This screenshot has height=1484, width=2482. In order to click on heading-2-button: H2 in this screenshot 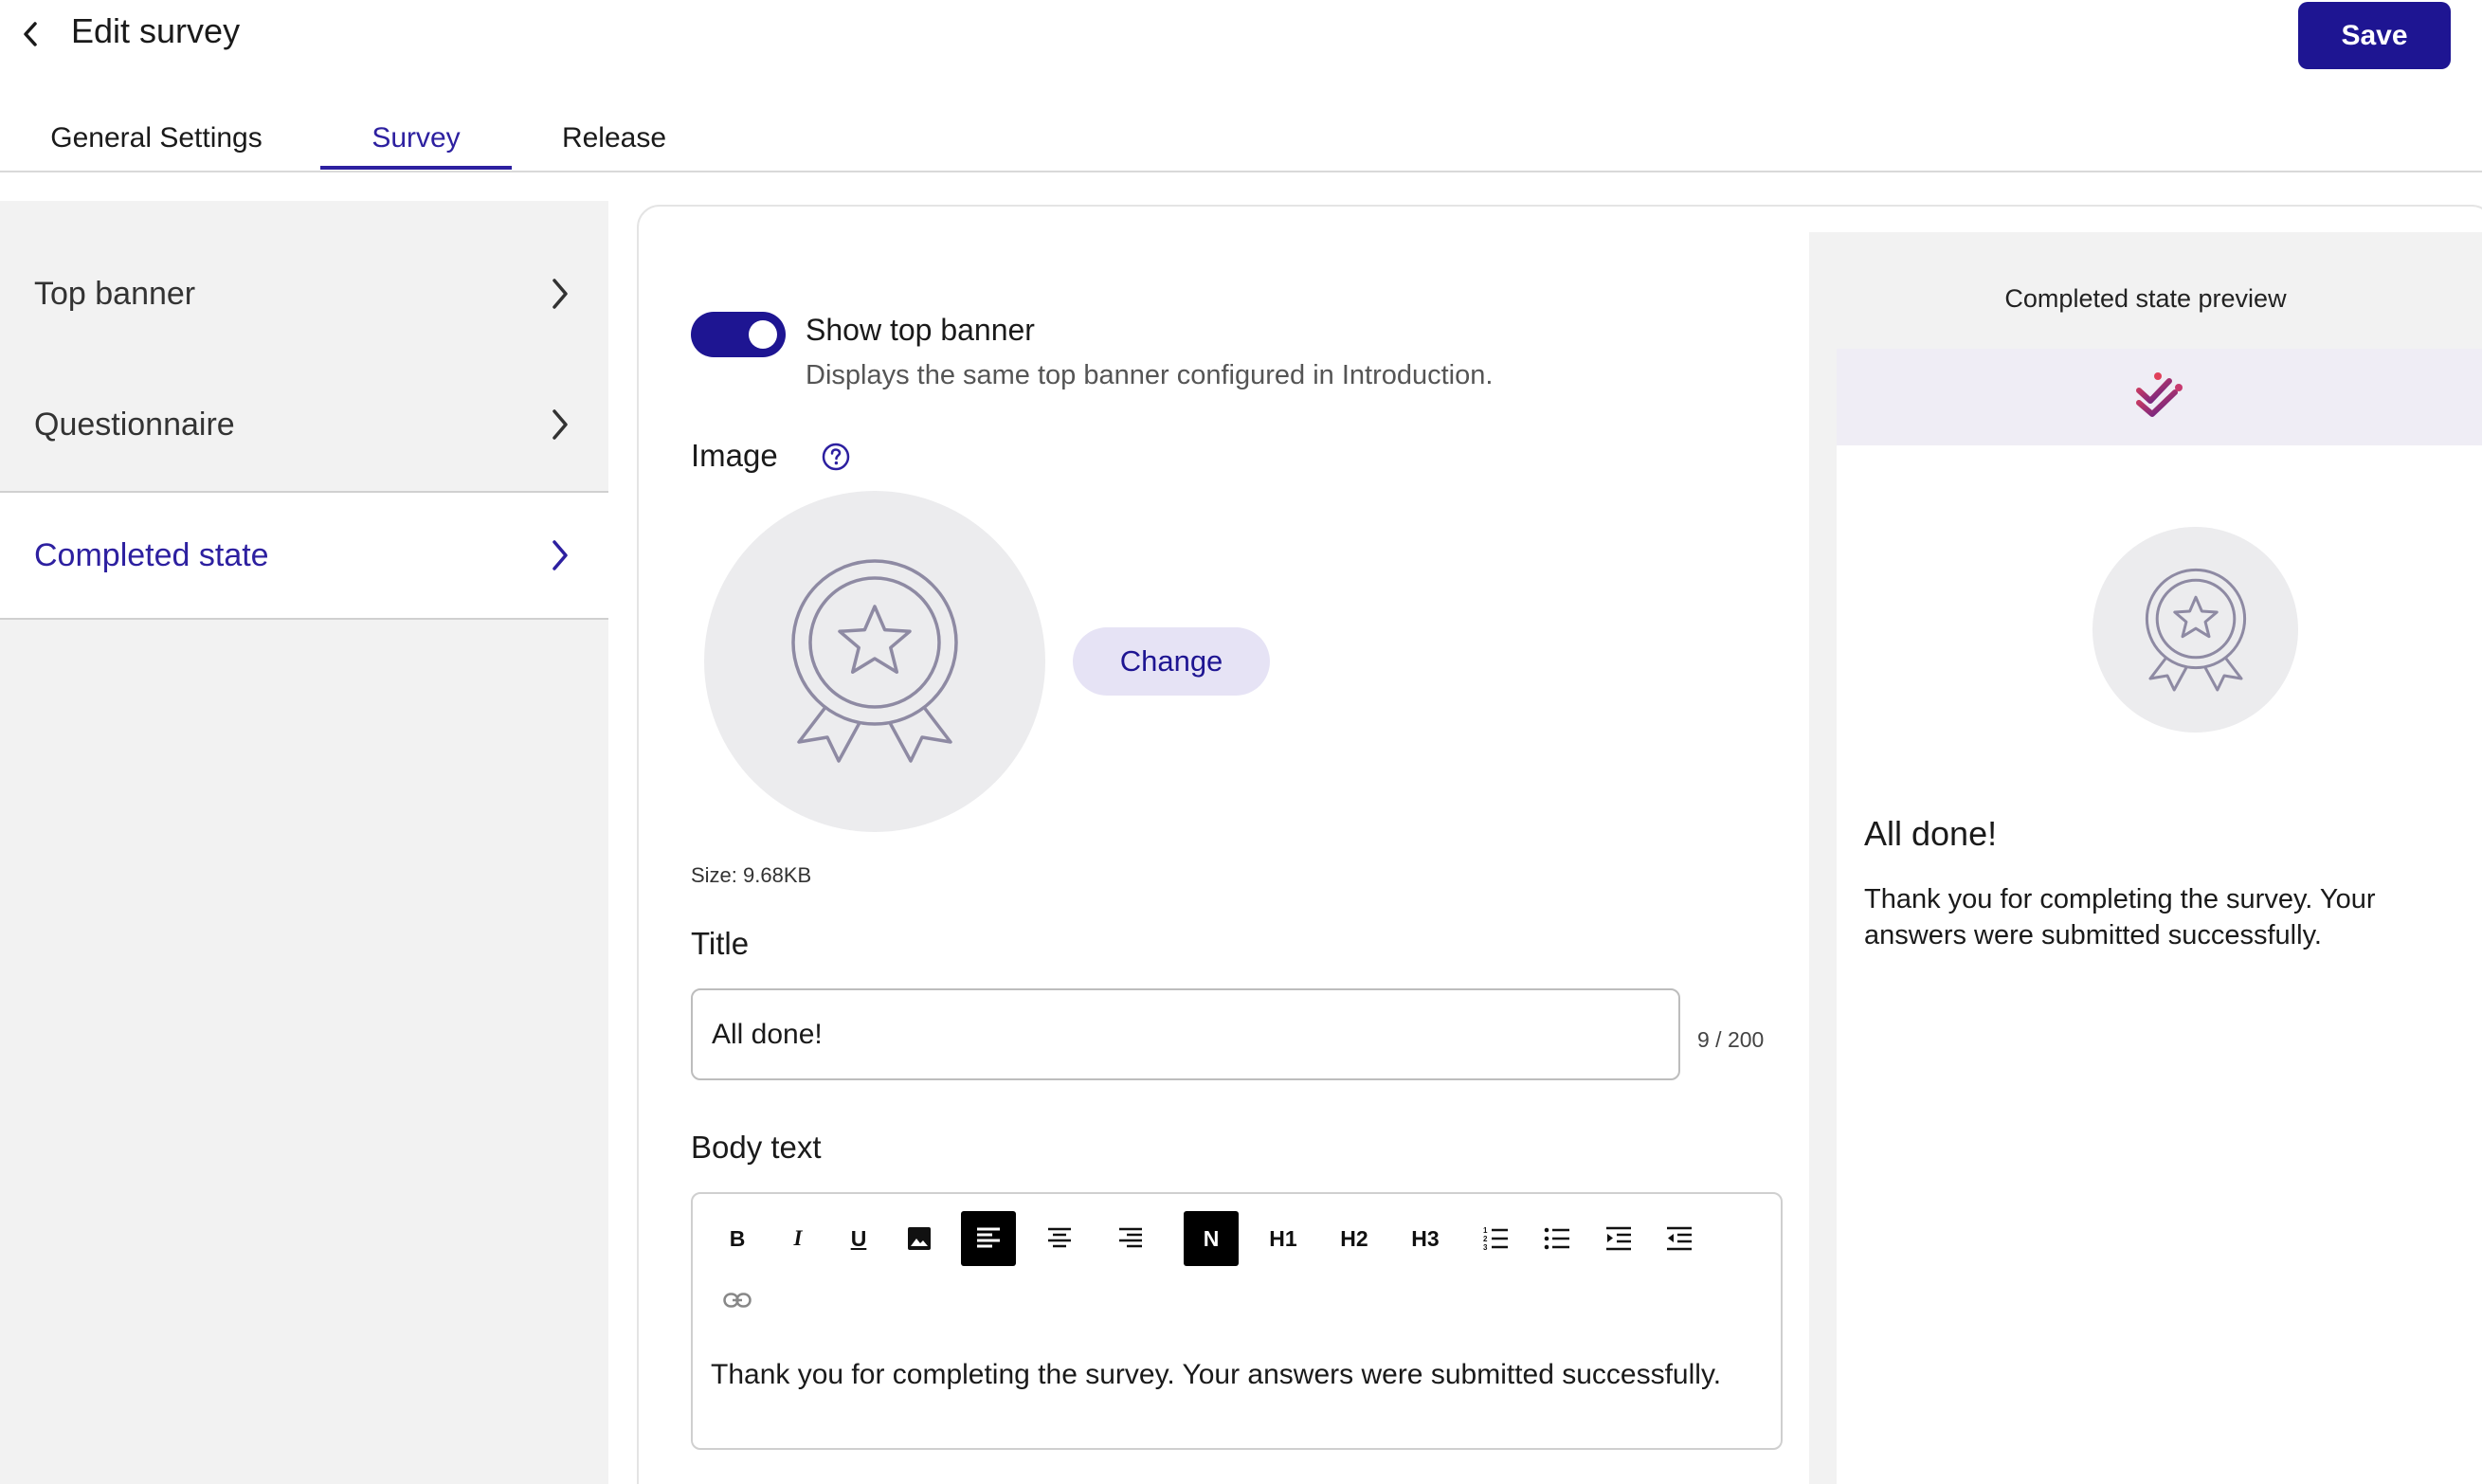, I will do `click(1354, 1238)`.